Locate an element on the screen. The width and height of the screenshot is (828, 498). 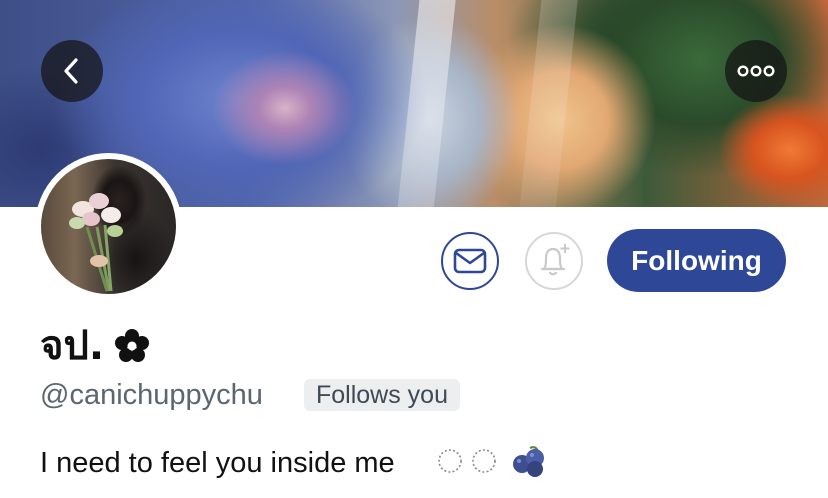
bouquet-graphic is located at coordinates (96, 242).